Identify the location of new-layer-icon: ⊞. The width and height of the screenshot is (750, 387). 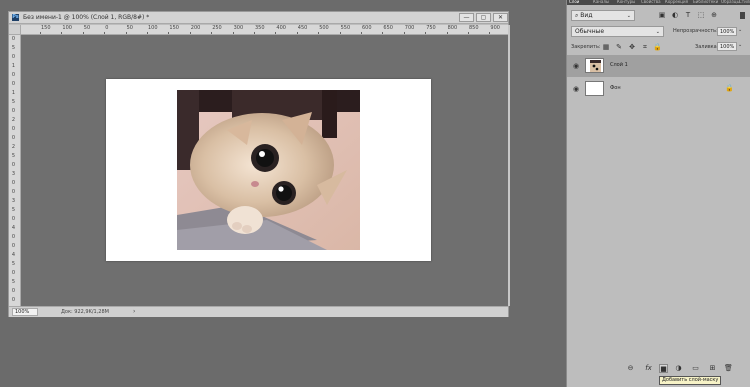
(712, 368).